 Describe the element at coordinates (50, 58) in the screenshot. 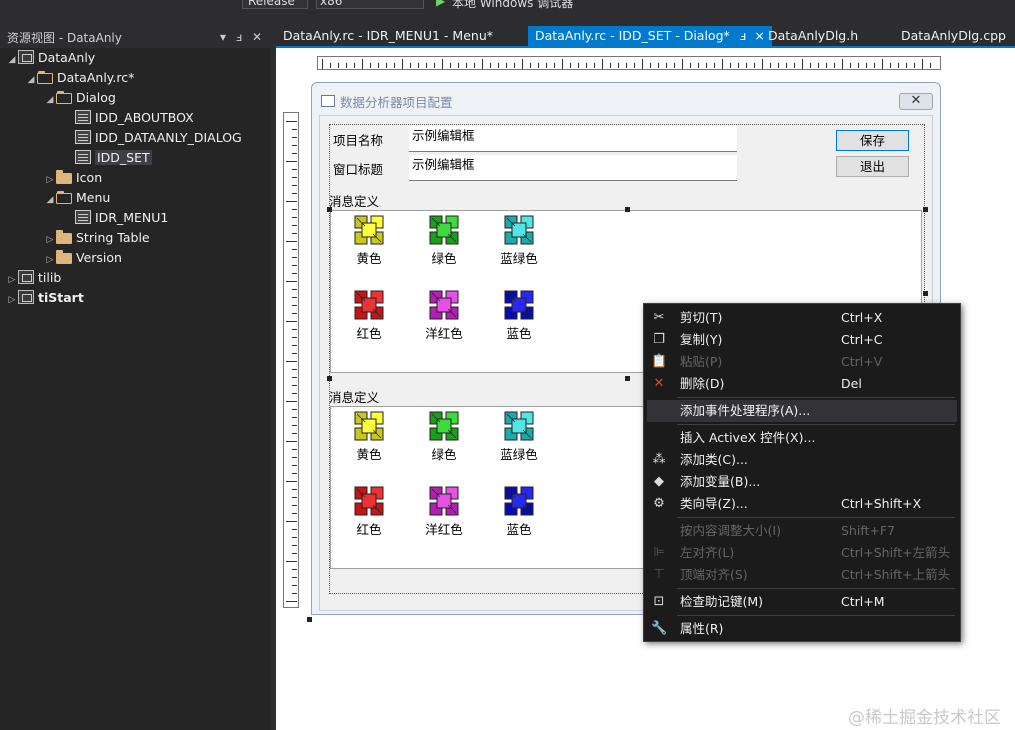

I see `tree-item: ◢ DataAnly` at that location.